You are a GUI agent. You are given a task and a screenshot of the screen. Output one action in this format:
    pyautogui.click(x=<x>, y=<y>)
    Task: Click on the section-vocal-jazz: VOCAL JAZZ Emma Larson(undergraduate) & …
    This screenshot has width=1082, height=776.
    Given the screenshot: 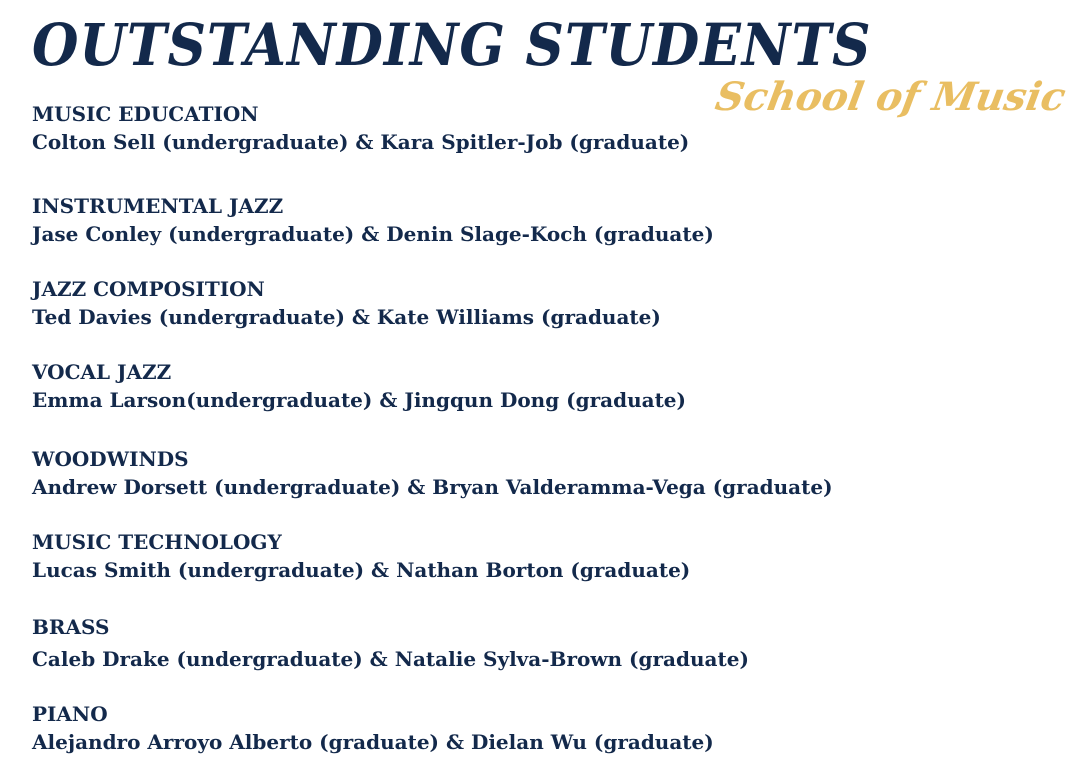 What is the action you would take?
    pyautogui.click(x=359, y=387)
    